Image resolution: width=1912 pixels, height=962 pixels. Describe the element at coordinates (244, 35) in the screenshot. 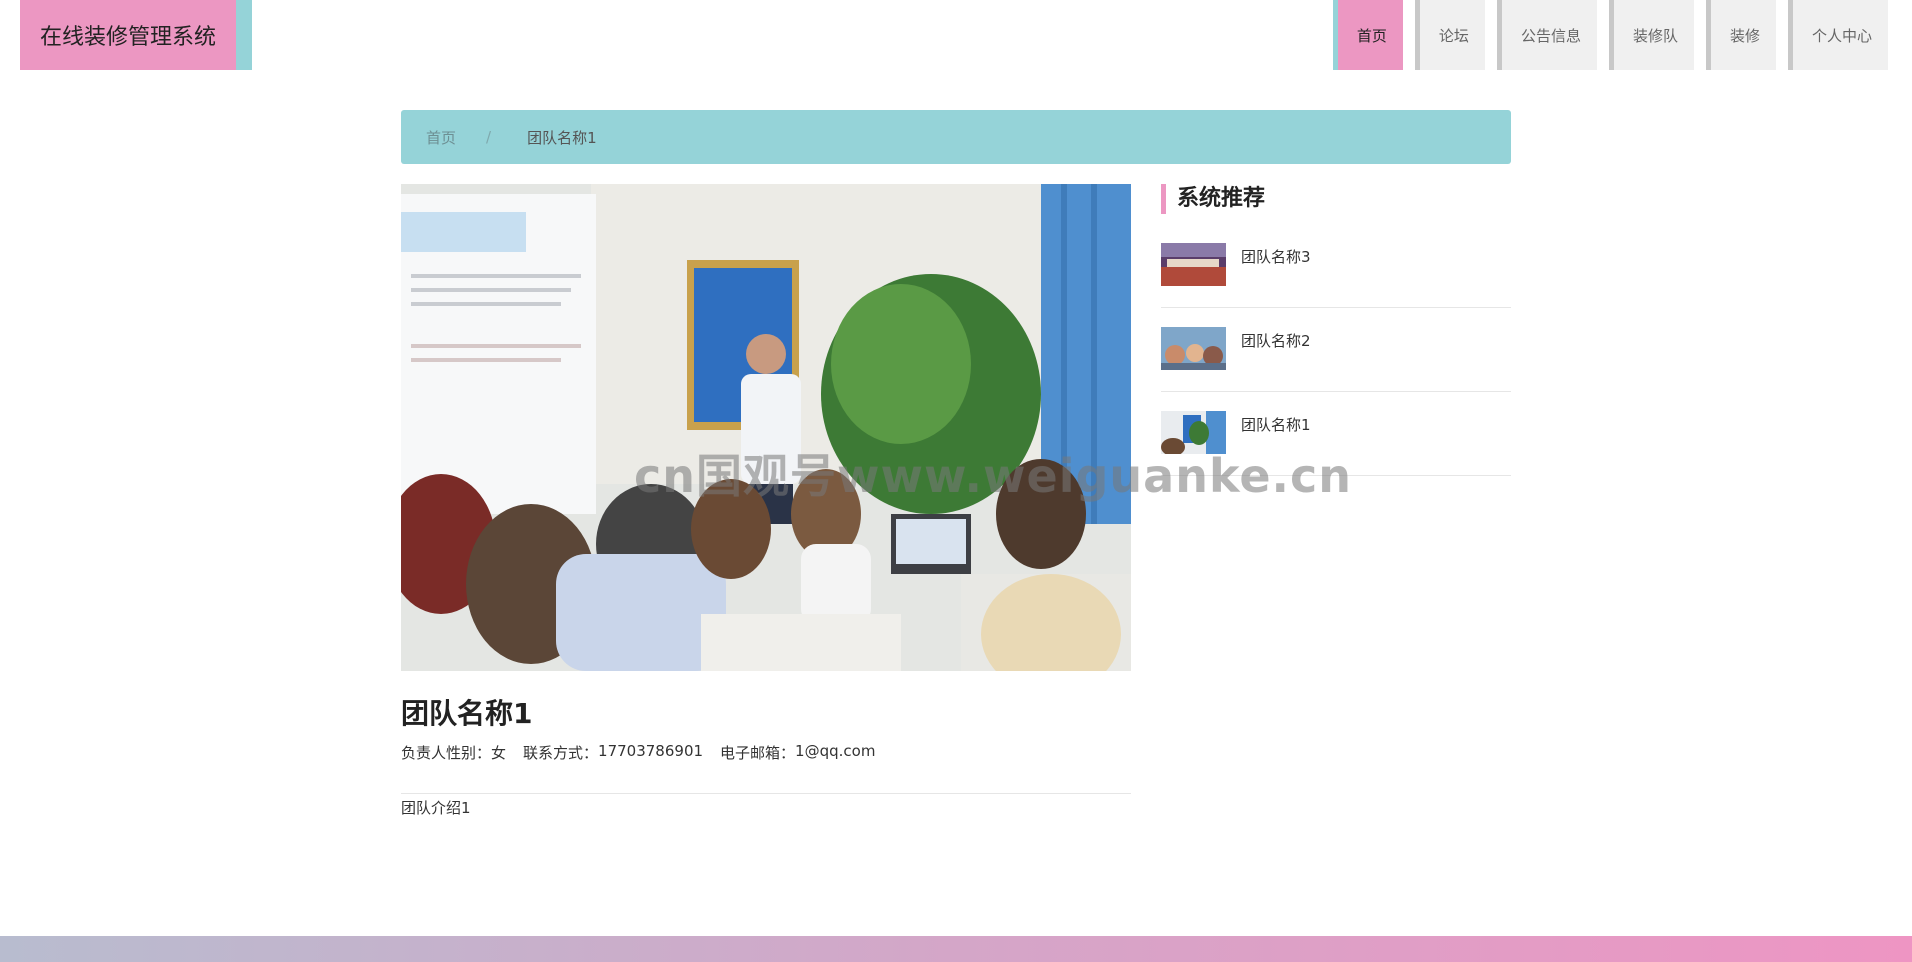

I see `logo-accent-bar` at that location.